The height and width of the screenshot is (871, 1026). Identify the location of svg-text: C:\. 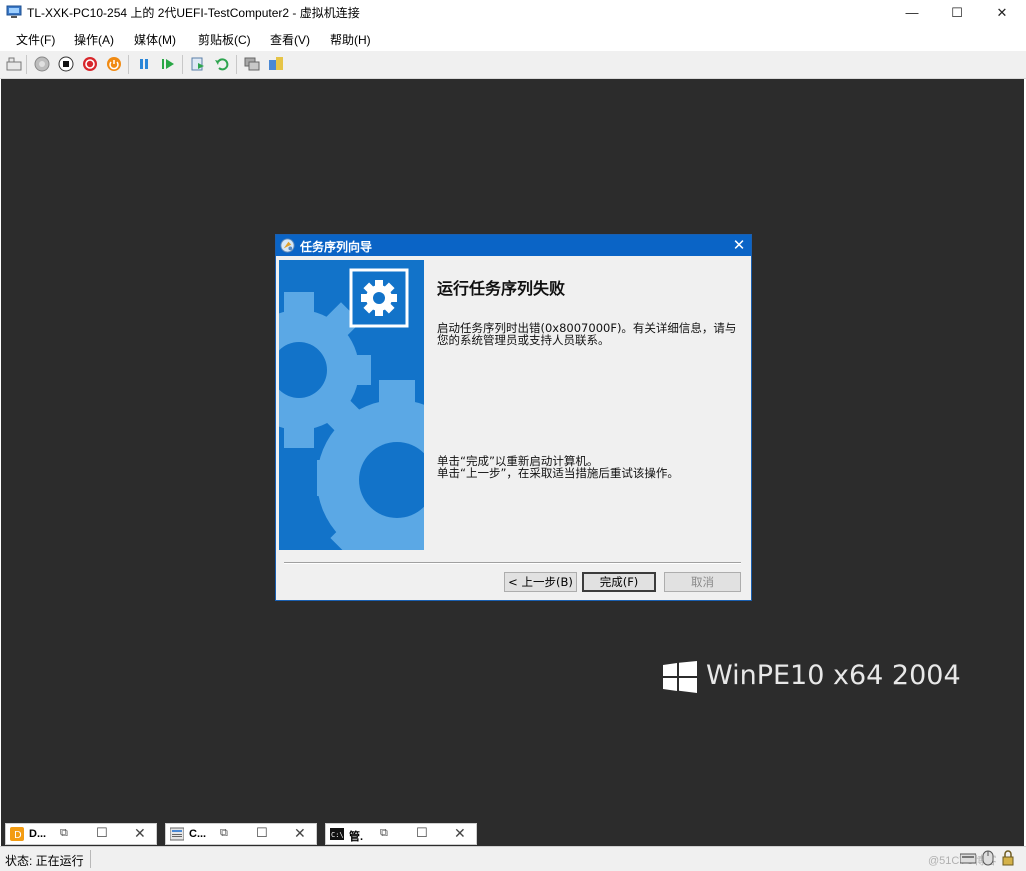
(337, 835).